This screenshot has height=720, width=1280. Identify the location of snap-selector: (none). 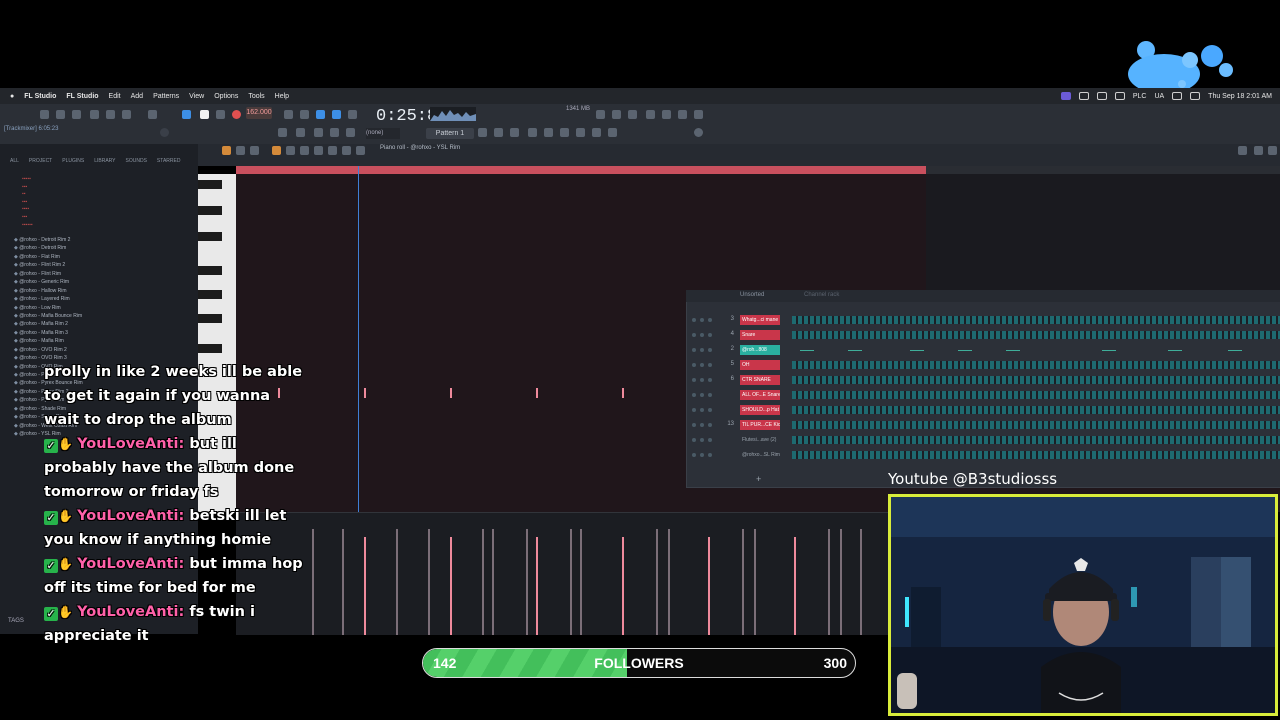
(383, 133).